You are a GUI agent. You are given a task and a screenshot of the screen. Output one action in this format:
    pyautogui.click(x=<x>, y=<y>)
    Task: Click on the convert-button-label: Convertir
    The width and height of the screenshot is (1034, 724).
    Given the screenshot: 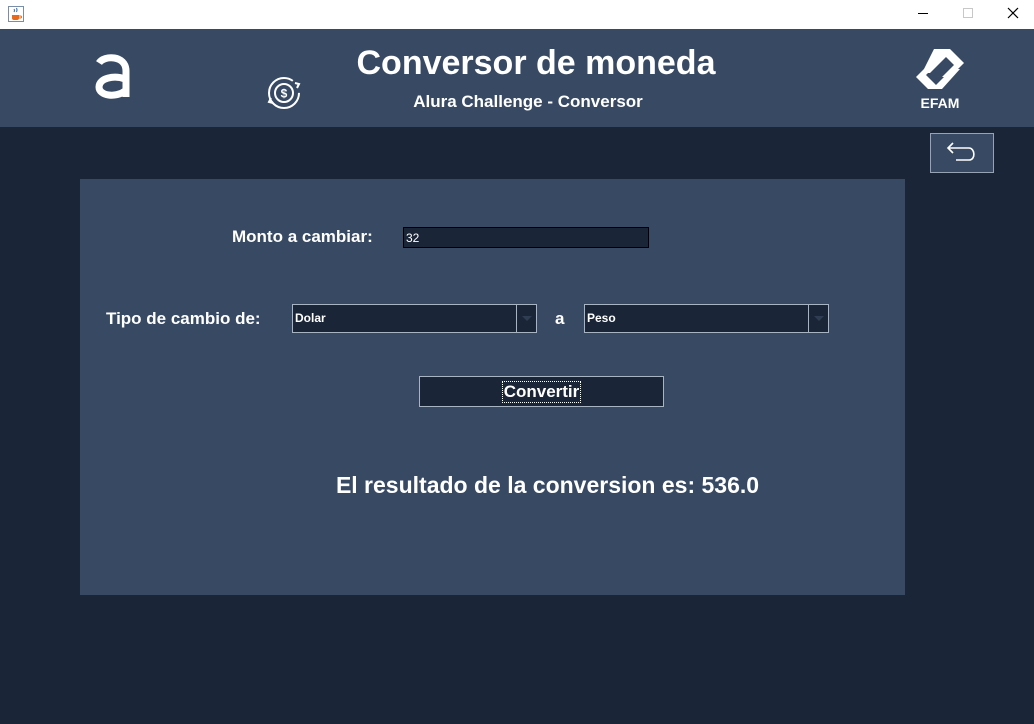 What is the action you would take?
    pyautogui.click(x=541, y=391)
    